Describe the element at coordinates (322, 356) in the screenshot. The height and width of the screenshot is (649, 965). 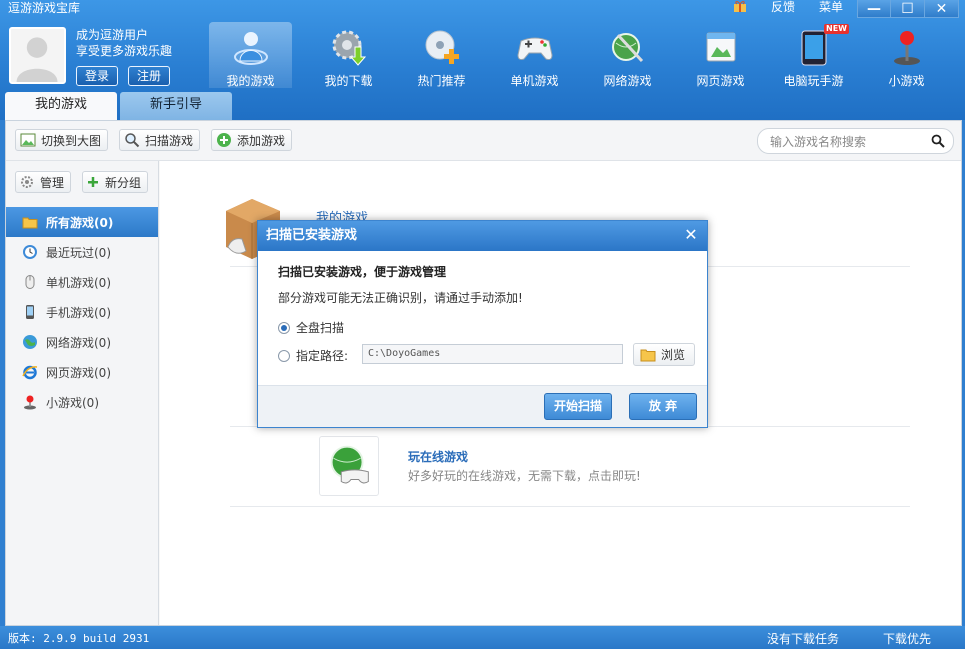
I see `radio-label: 指定路径:` at that location.